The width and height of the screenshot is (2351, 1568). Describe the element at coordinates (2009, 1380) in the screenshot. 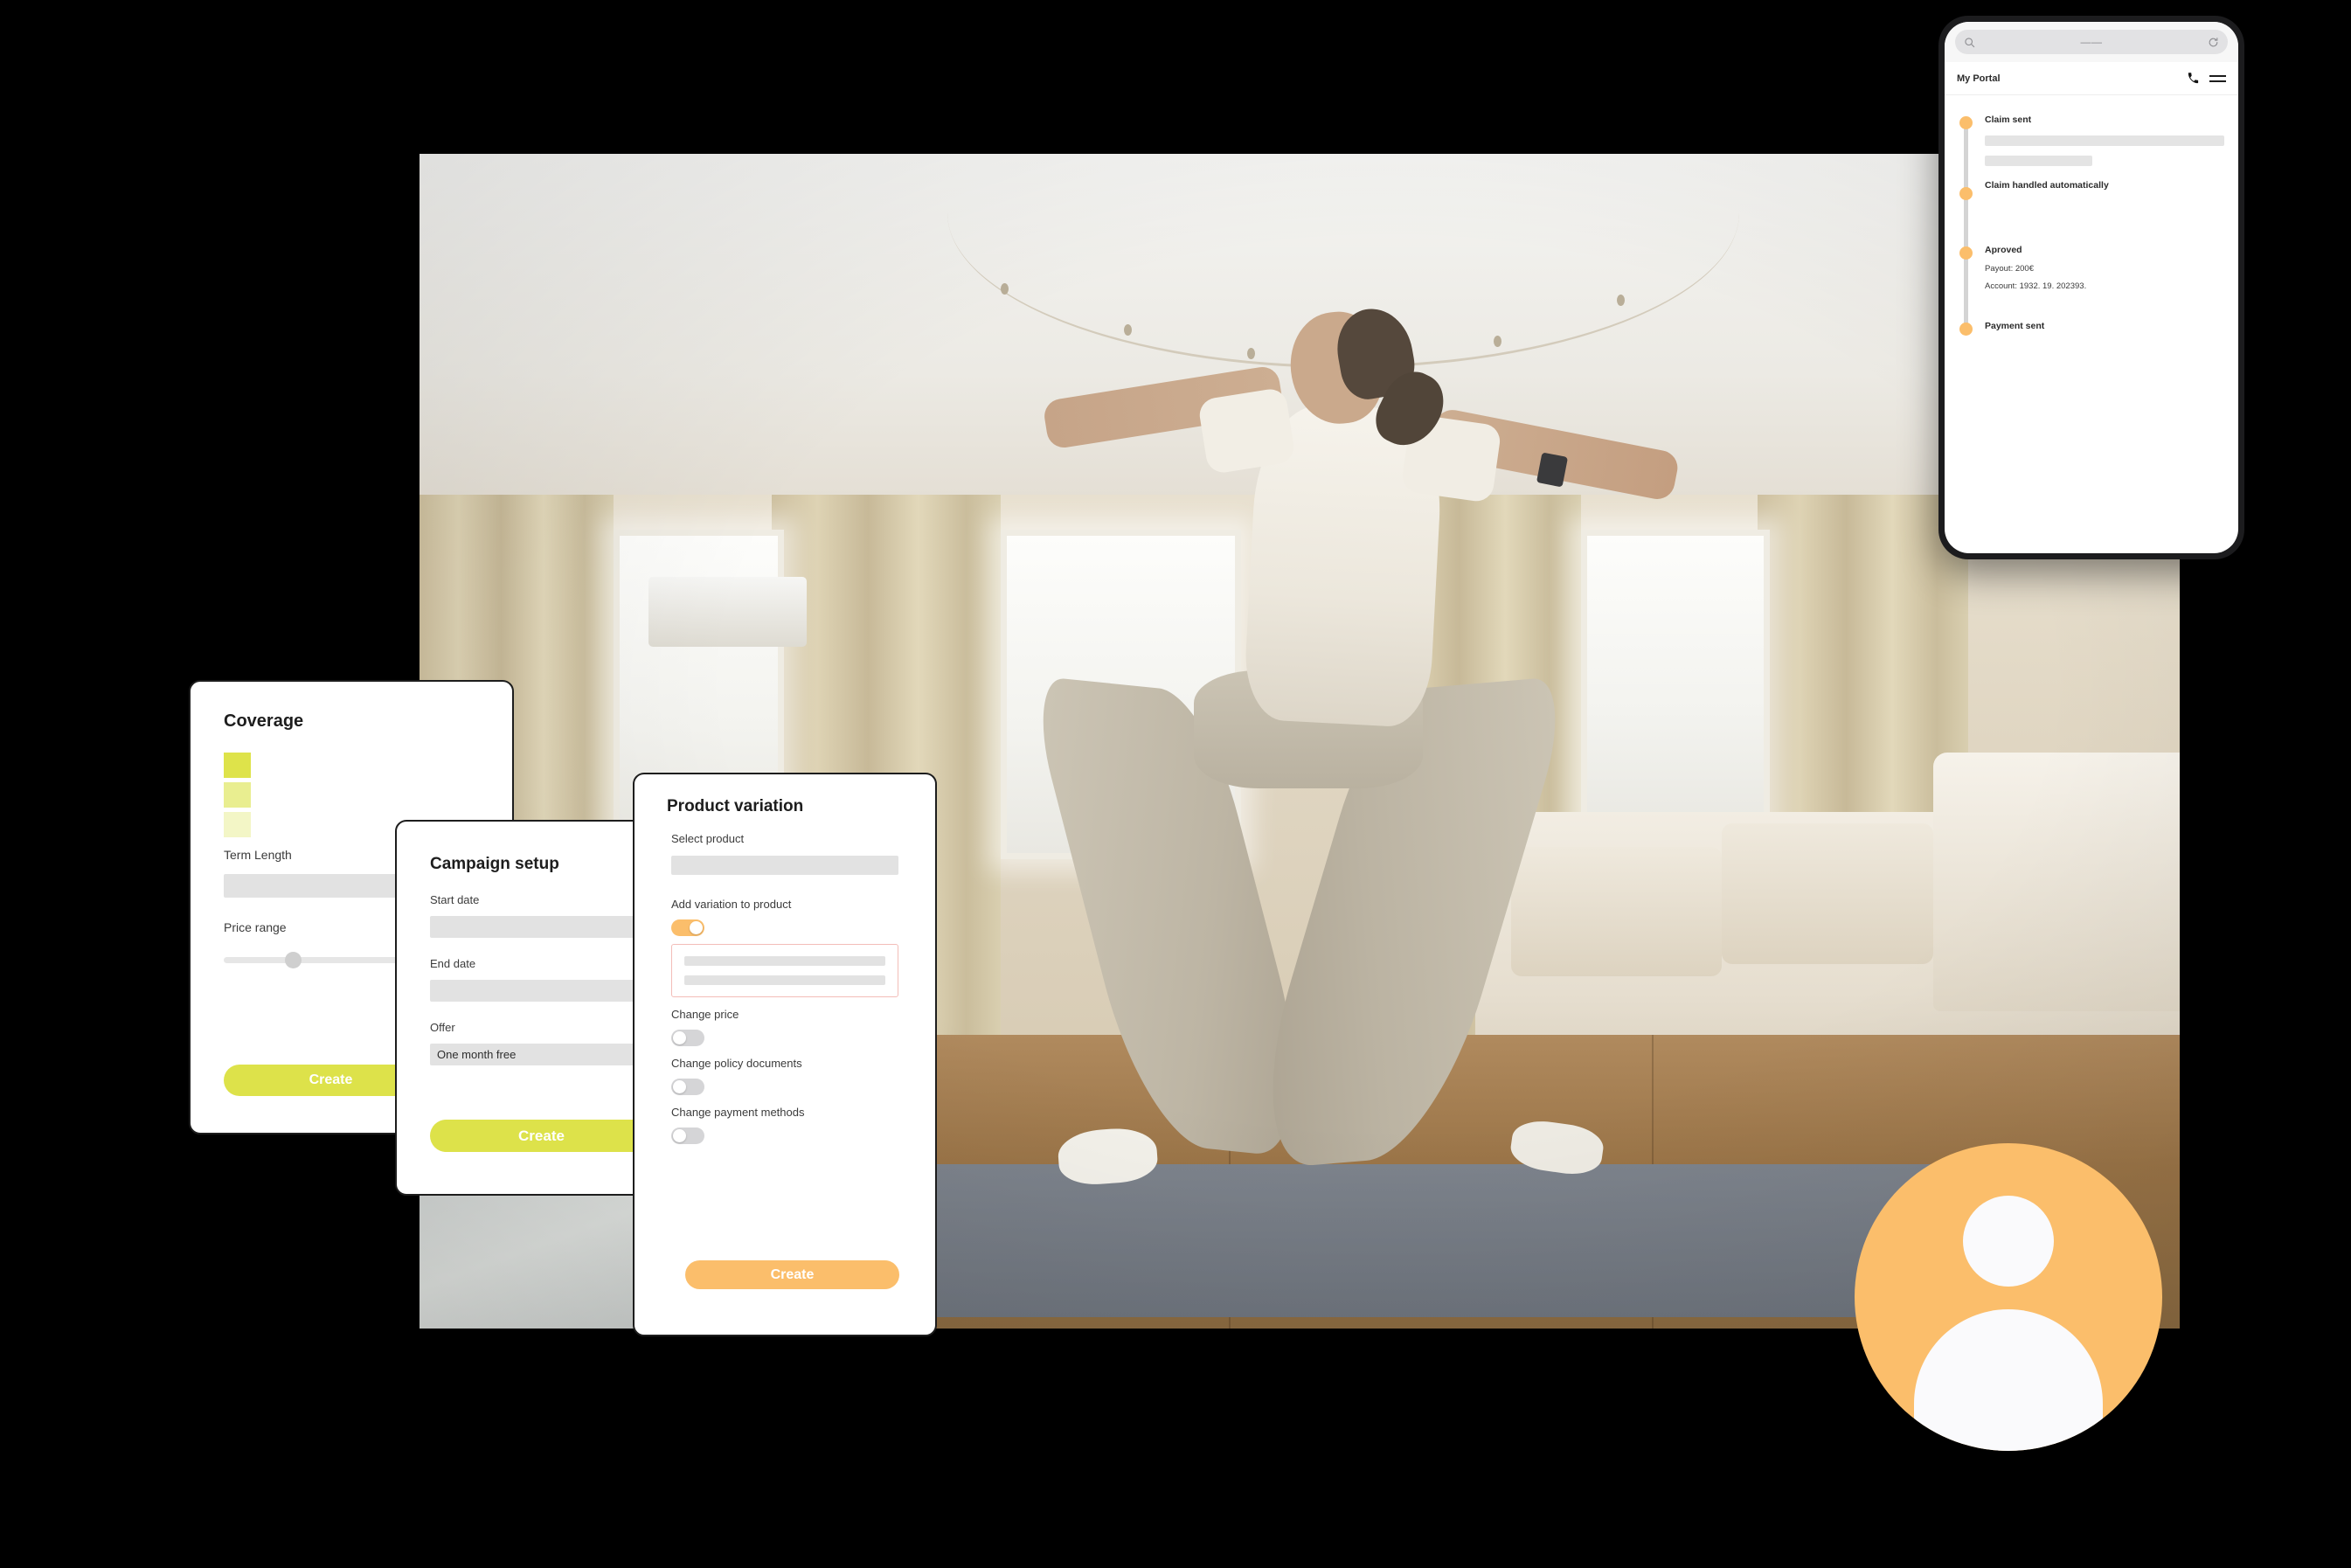

I see `avatar-body` at that location.